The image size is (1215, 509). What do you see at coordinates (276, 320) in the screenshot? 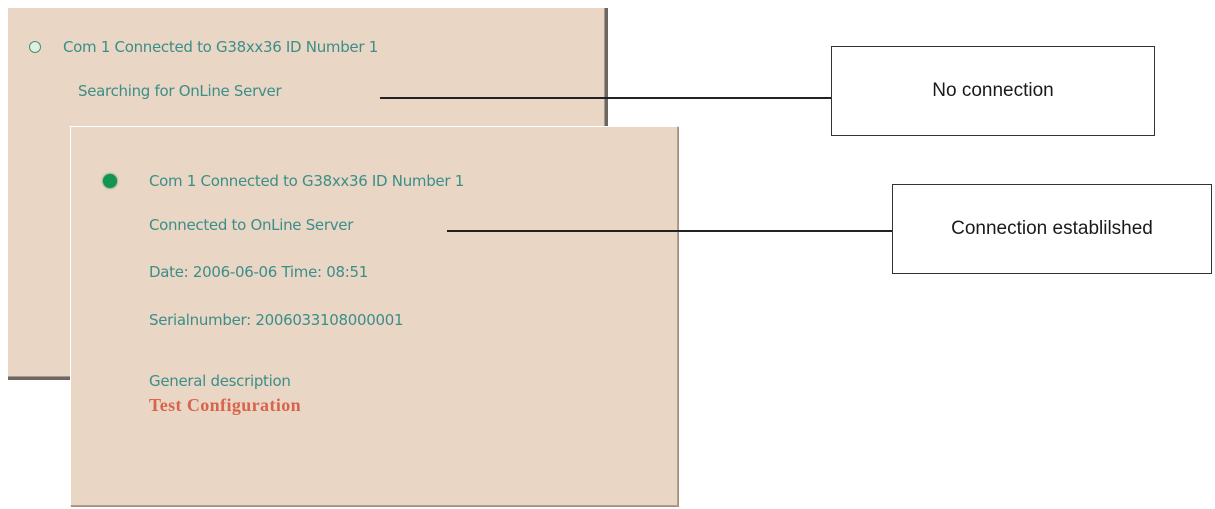
I see `serial-number-text: Serialnumber: 2006033108000001` at bounding box center [276, 320].